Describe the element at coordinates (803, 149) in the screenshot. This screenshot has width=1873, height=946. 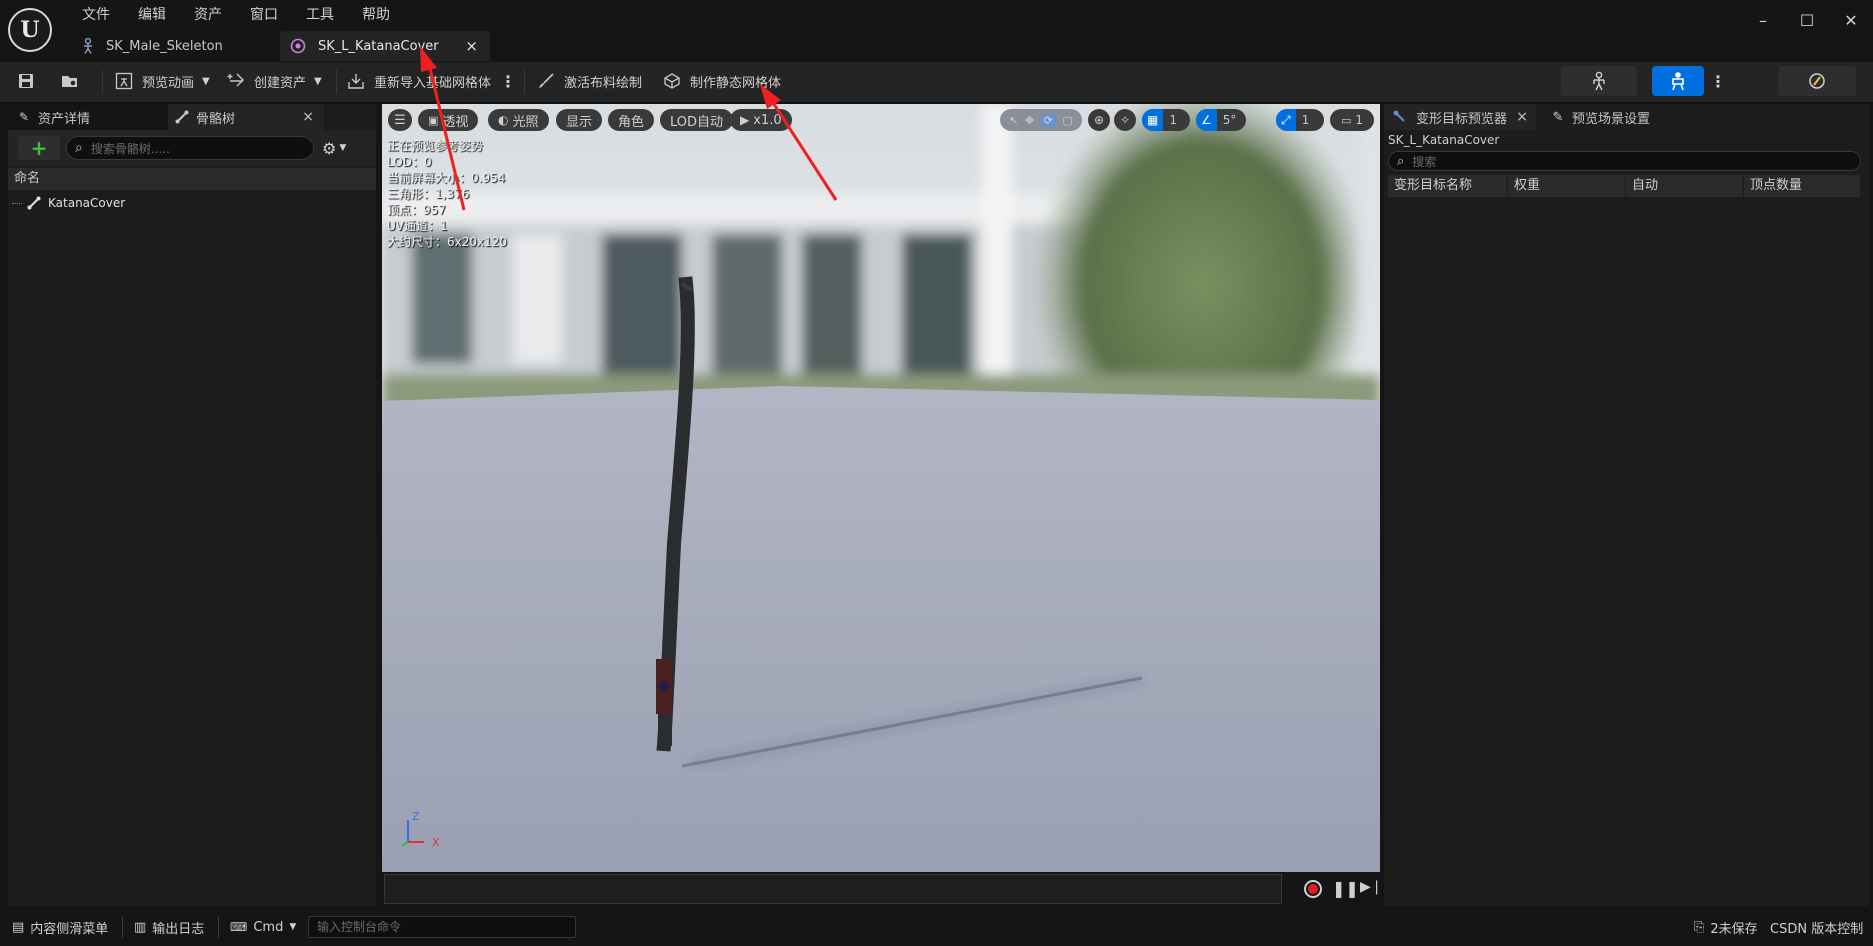
I see `arrow-to-static-mesh` at that location.